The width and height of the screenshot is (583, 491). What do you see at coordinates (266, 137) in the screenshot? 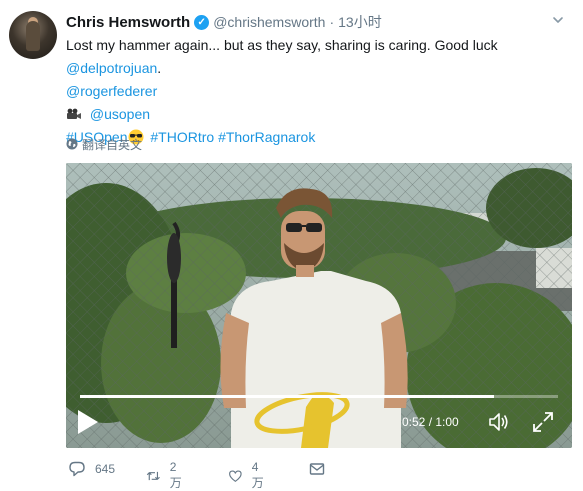
I see `hashtag-thorragnarok: #ThorRagnarok` at bounding box center [266, 137].